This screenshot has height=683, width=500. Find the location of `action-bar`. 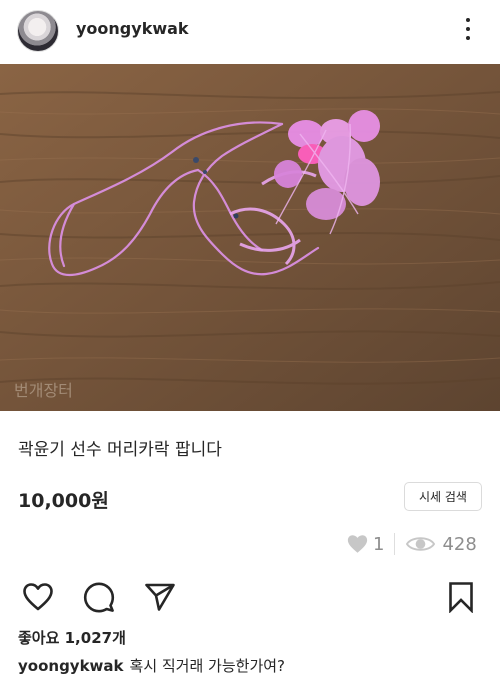

action-bar is located at coordinates (250, 597).